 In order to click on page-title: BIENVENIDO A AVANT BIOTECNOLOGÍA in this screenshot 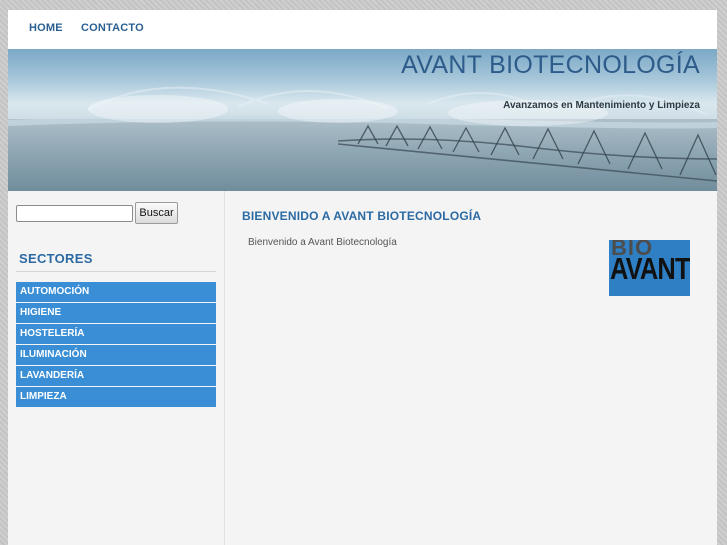, I will do `click(362, 216)`.